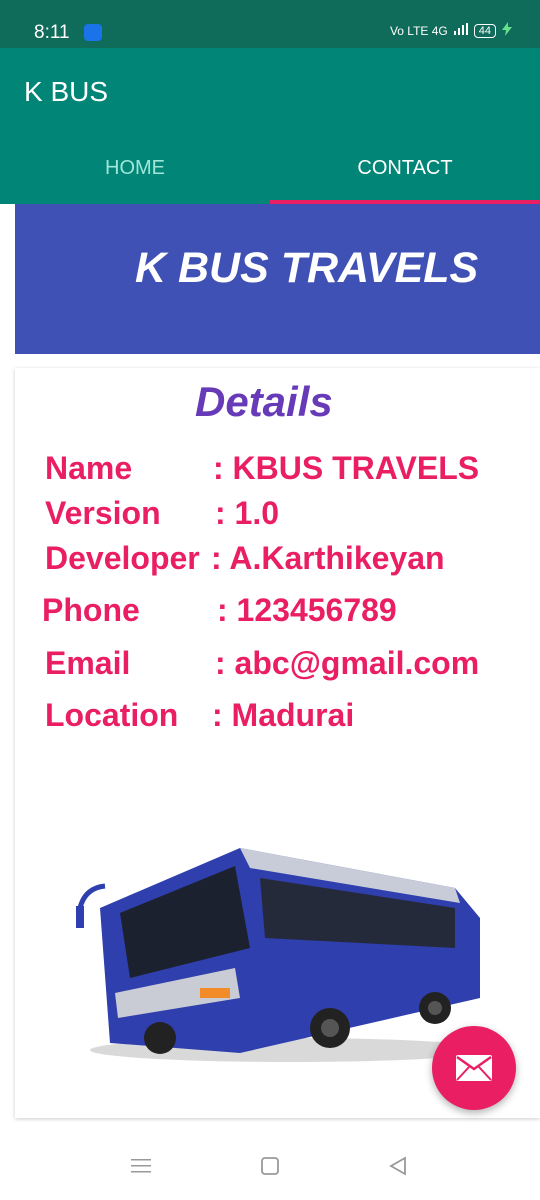 This screenshot has width=540, height=1200. Describe the element at coordinates (398, 1166) in the screenshot. I see `back-triangle-icon` at that location.